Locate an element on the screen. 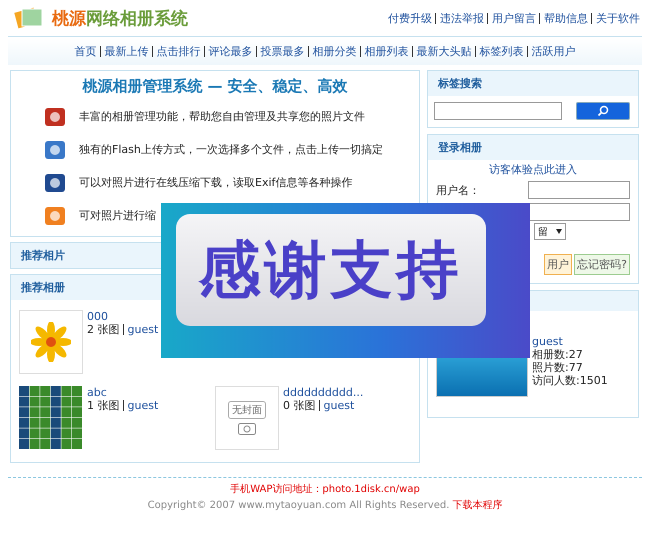 Image resolution: width=650 pixels, height=547 pixels. nav-link: 首页 is located at coordinates (85, 51).